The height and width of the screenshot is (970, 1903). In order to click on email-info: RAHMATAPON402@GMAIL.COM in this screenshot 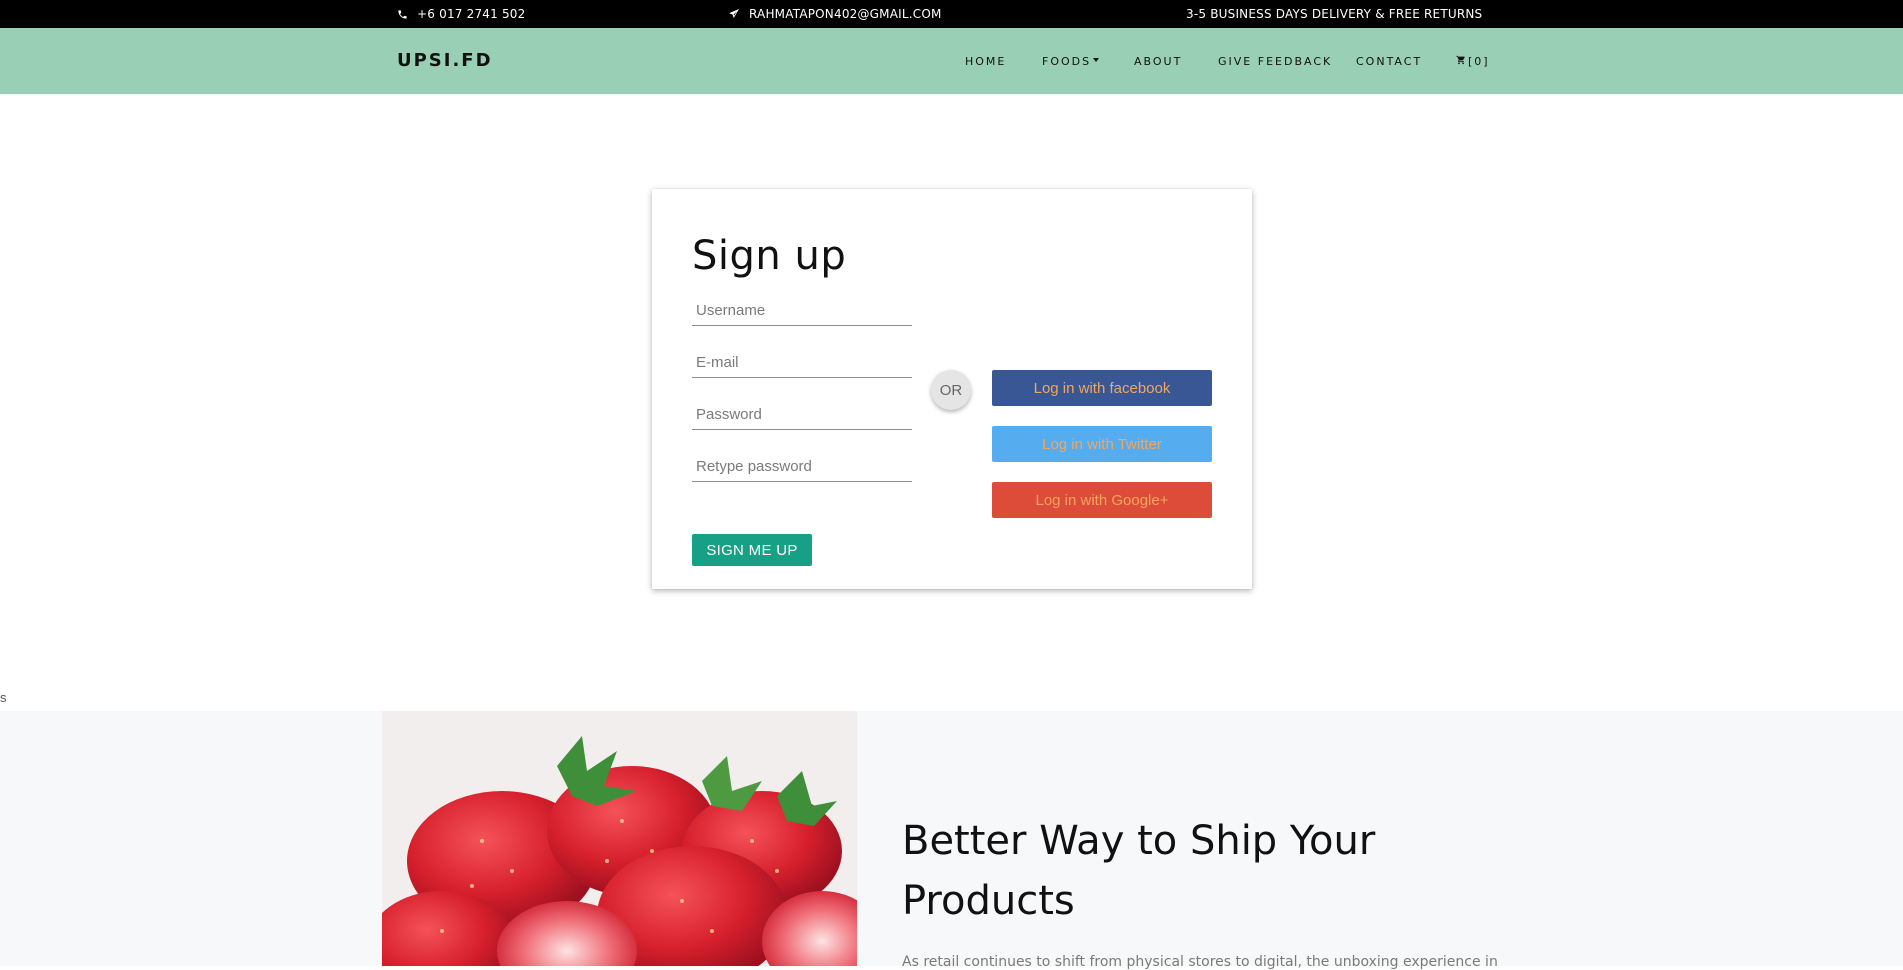, I will do `click(835, 14)`.